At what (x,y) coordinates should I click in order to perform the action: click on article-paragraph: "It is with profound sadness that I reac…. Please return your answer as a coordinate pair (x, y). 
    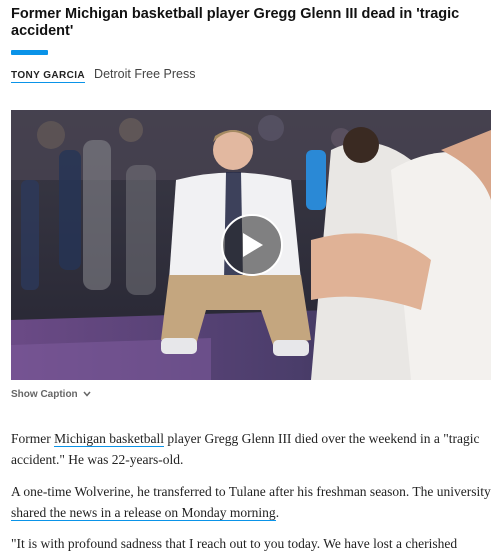
    Looking at the image, I should click on (234, 543).